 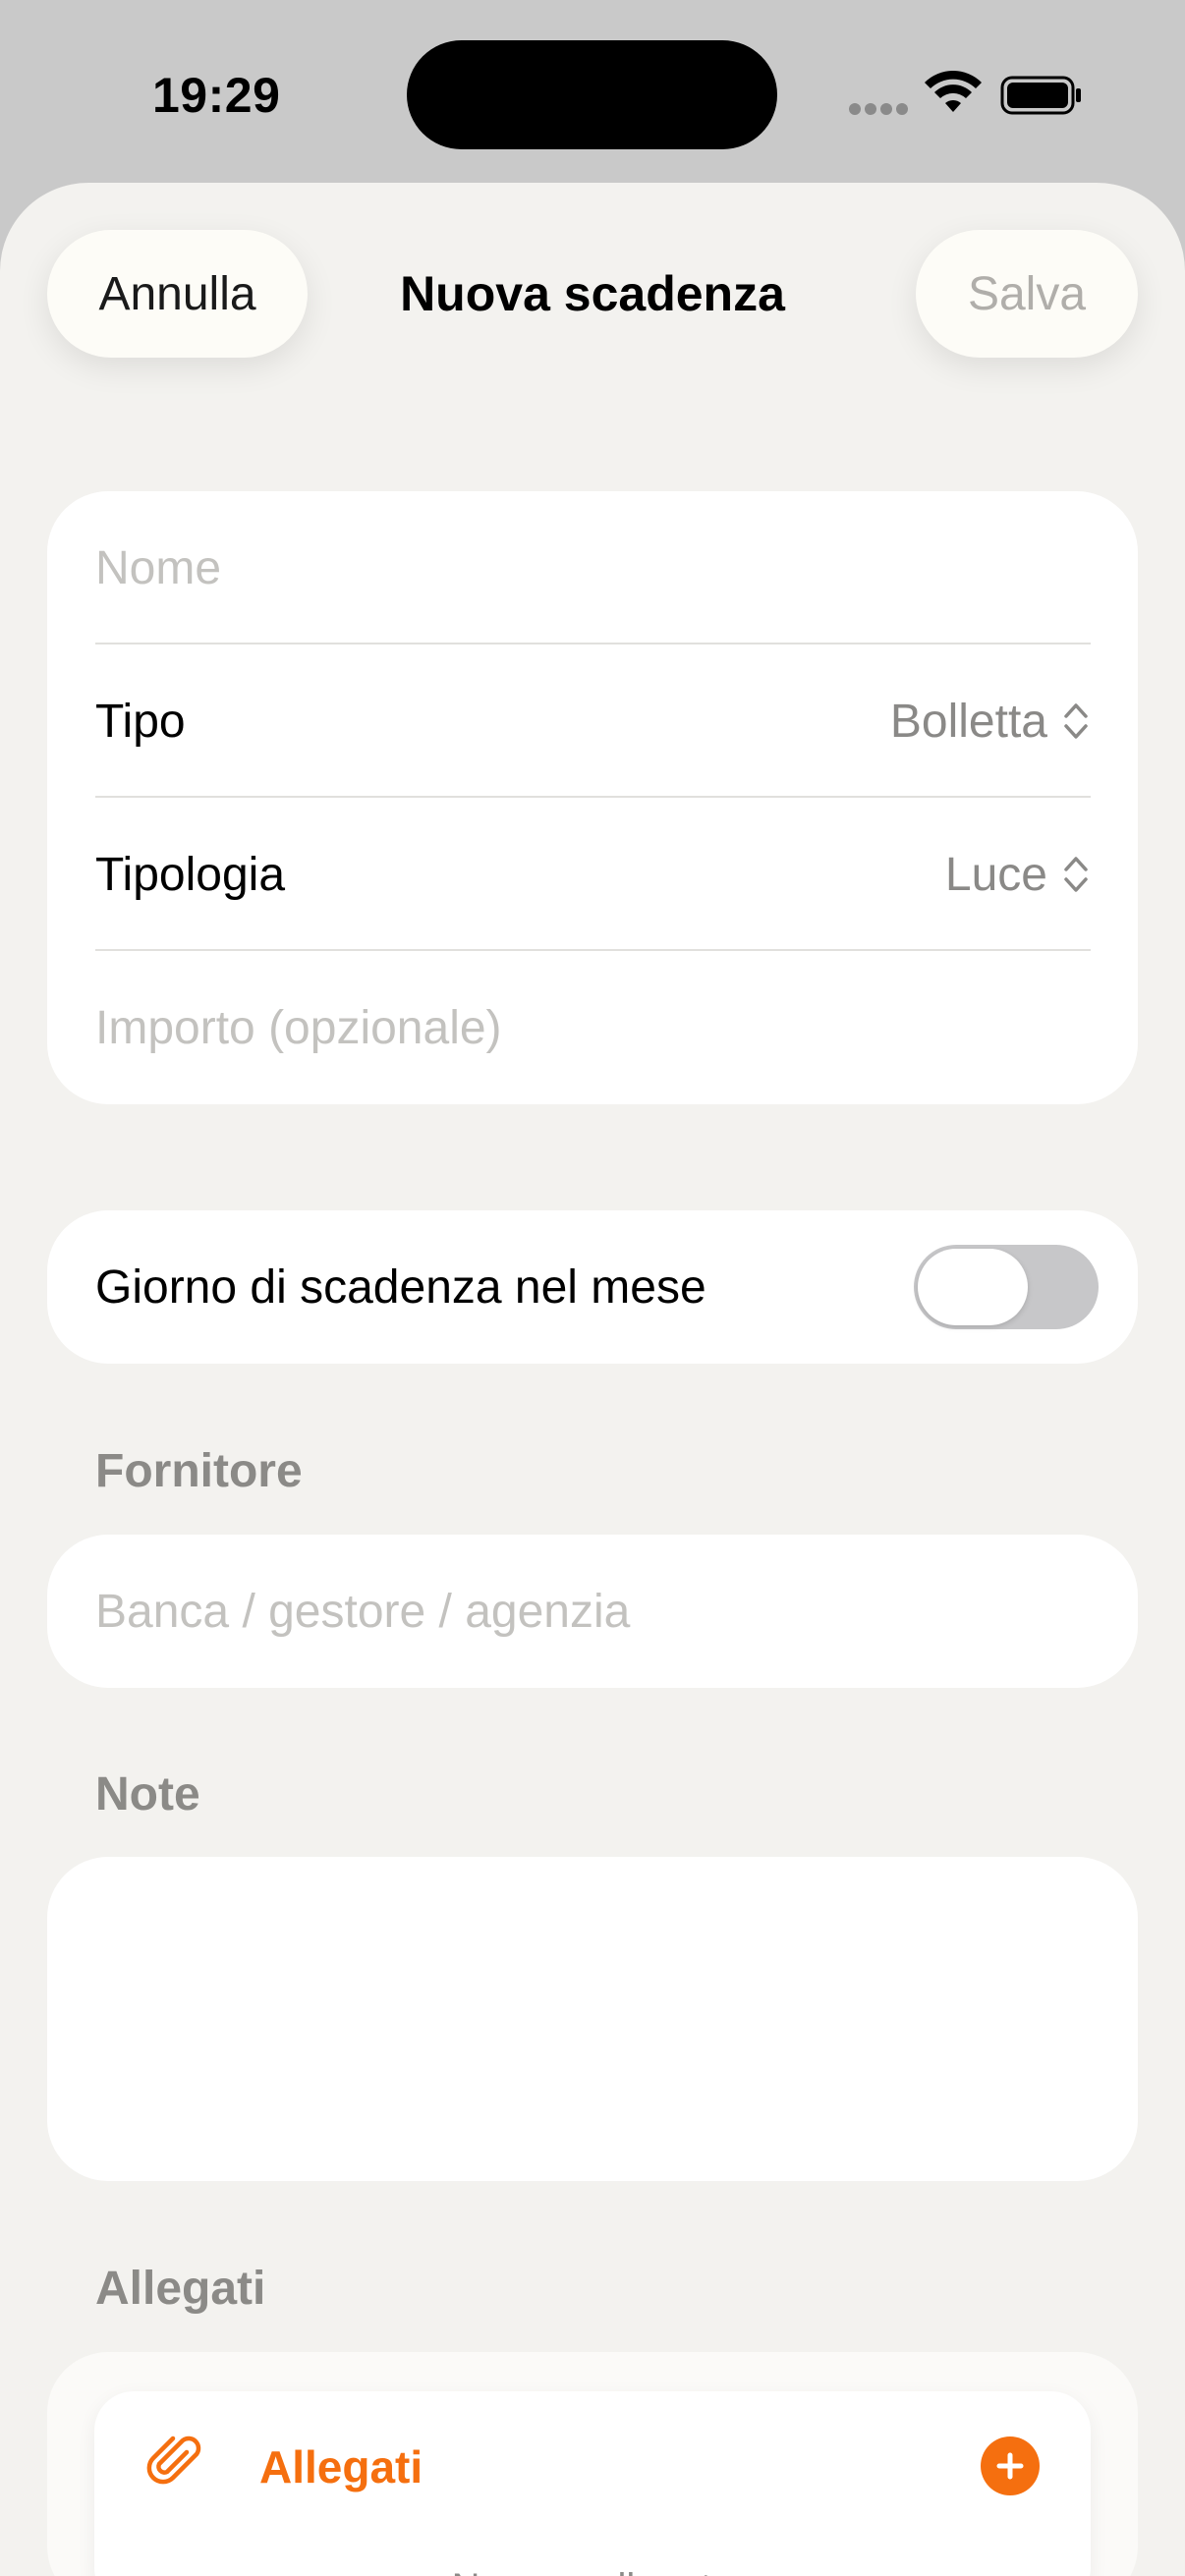 What do you see at coordinates (216, 95) in the screenshot?
I see `status-time: 19:29` at bounding box center [216, 95].